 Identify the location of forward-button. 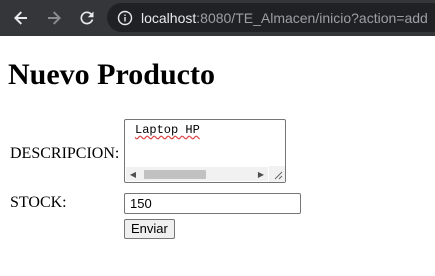
(54, 18).